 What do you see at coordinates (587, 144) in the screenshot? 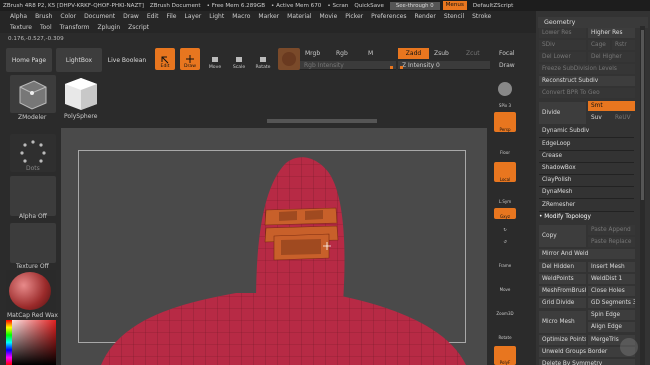
I see `edgeloop-subpalette: EdgeLoop` at bounding box center [587, 144].